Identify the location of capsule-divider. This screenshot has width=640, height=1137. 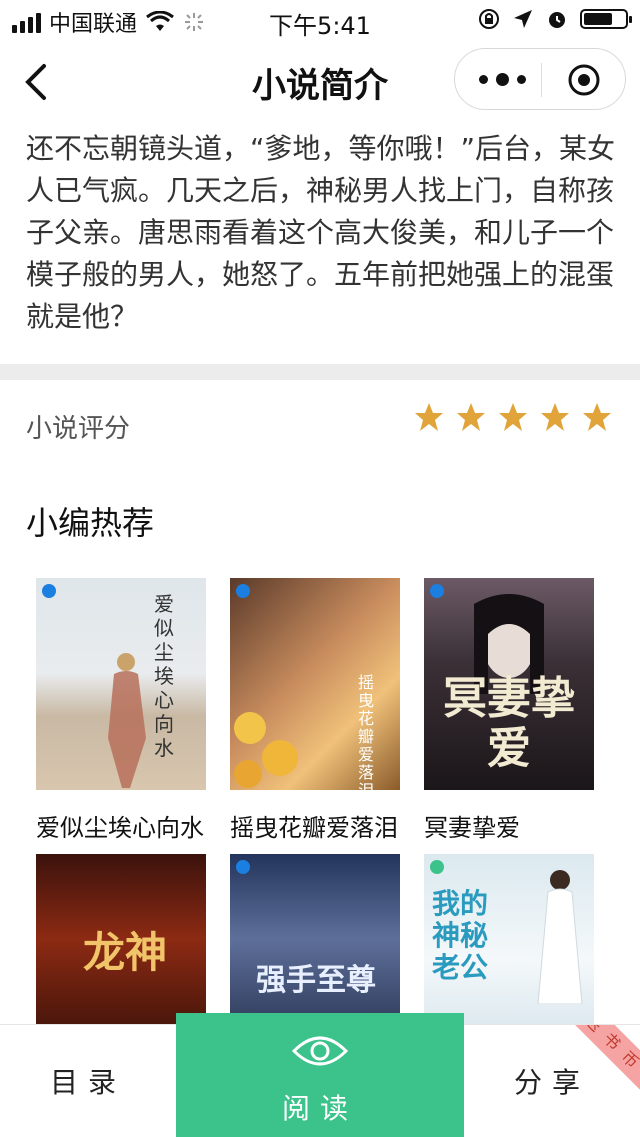
(541, 80).